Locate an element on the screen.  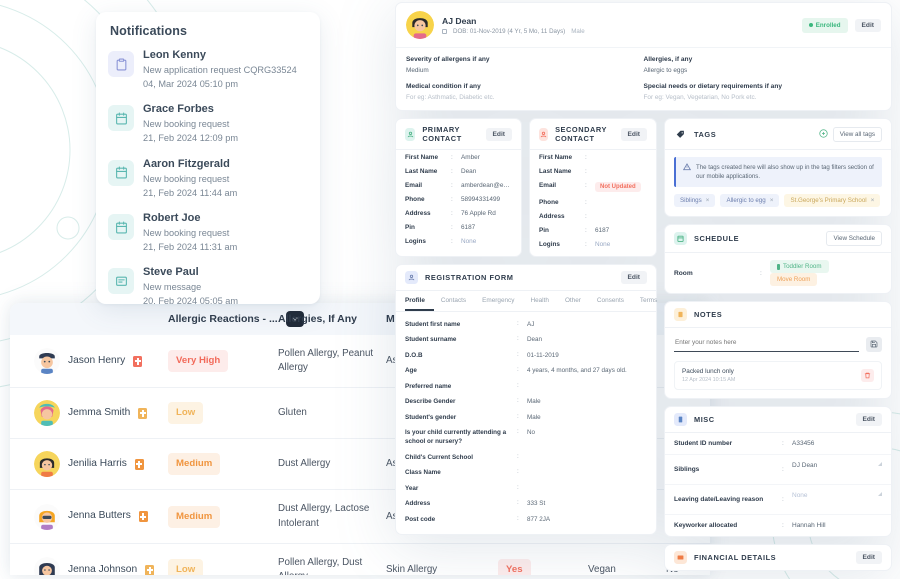
tag-chip: Allergic to egg × is located at coordinates (750, 201).